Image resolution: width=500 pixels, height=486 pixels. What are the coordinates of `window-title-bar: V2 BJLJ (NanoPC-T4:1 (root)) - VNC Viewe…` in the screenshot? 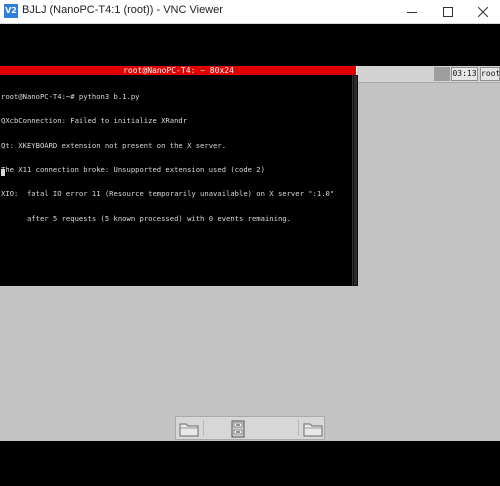 It's located at (250, 12).